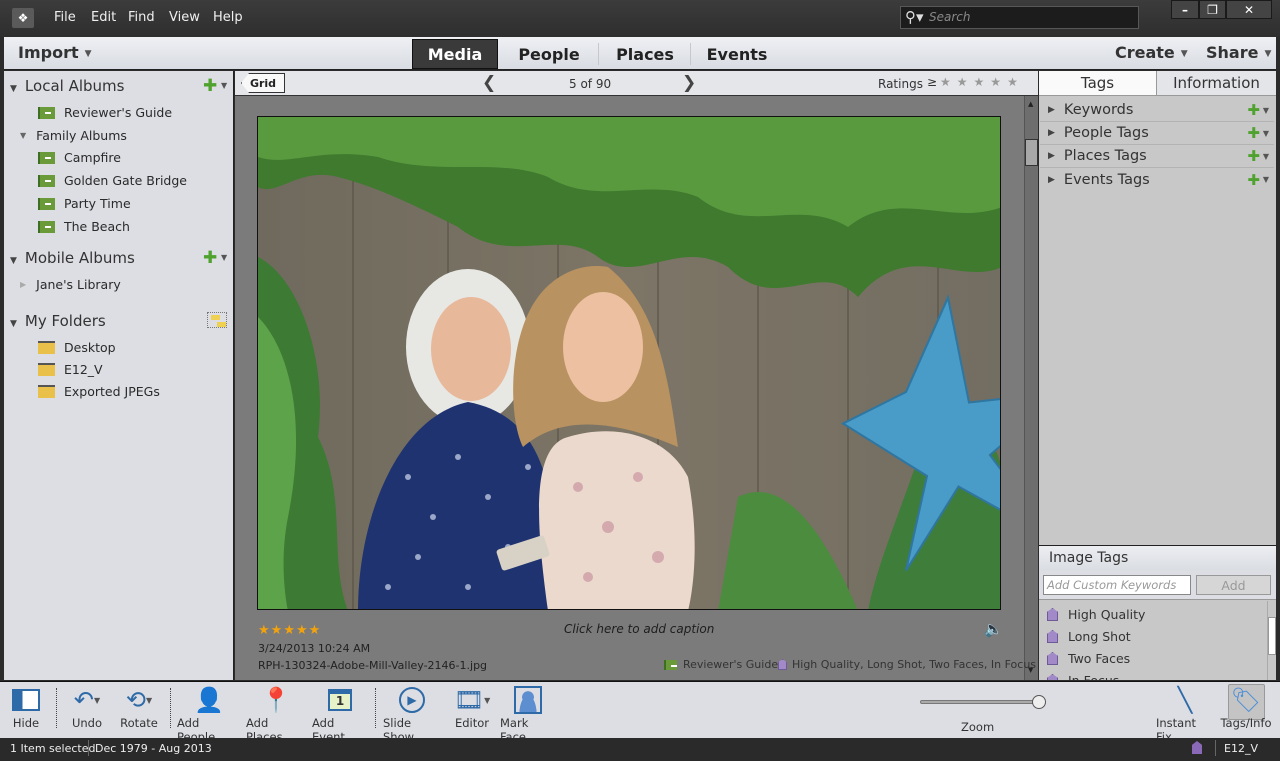 The height and width of the screenshot is (761, 1280). Describe the element at coordinates (340, 714) in the screenshot. I see `add-event-button: 1 Add Event` at that location.